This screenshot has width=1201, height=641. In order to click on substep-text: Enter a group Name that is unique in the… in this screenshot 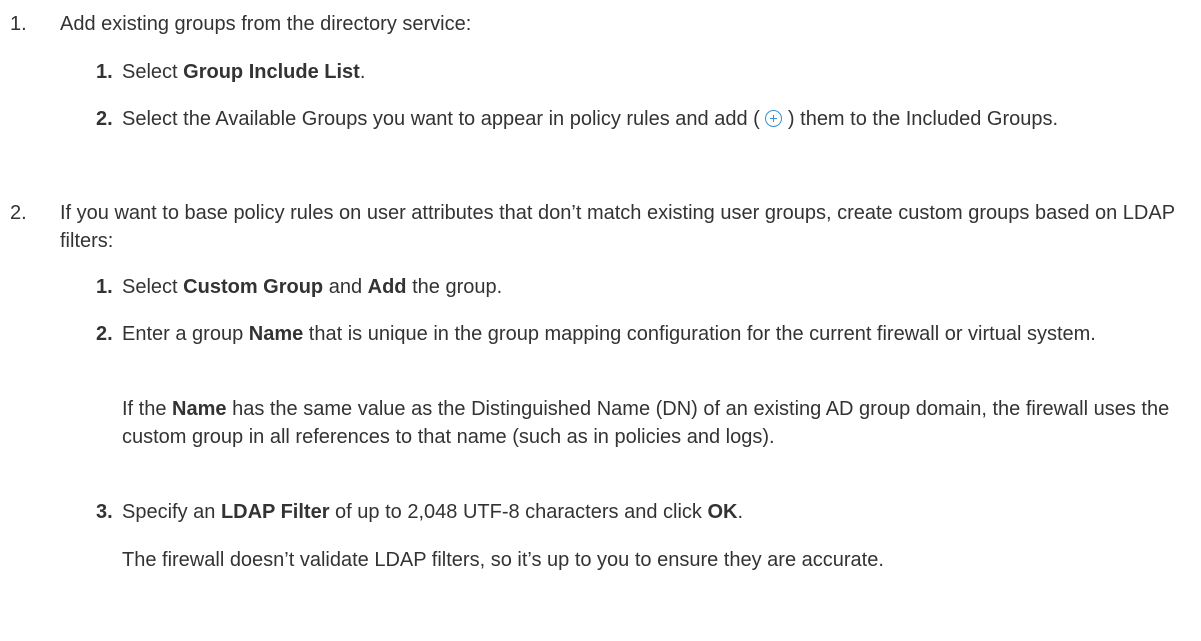, I will do `click(654, 334)`.